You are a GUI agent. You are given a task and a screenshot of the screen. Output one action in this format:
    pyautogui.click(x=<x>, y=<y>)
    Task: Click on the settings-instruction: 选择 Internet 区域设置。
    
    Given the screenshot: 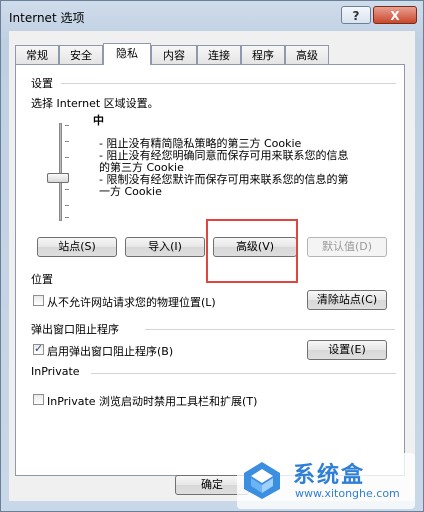 What is the action you would take?
    pyautogui.click(x=95, y=103)
    